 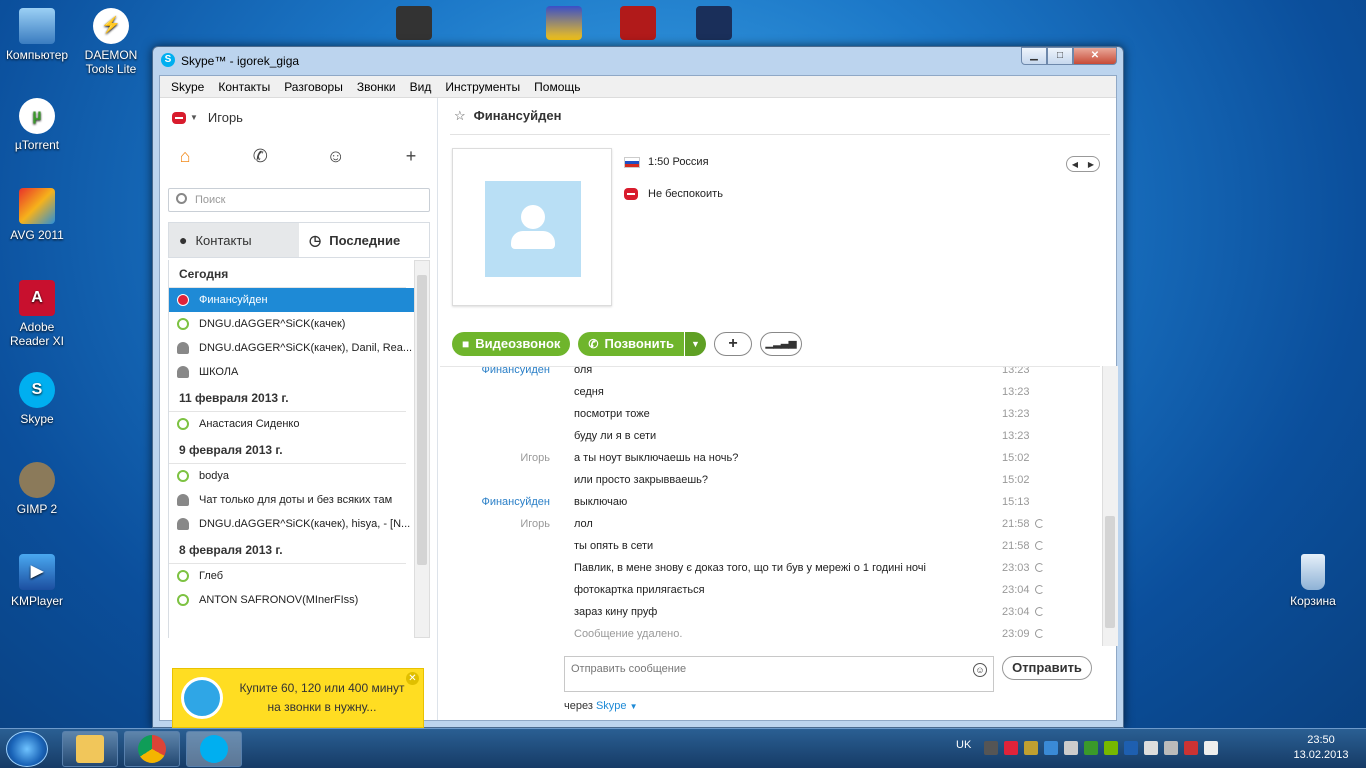 What do you see at coordinates (1060, 56) in the screenshot?
I see `maximize-button: □` at bounding box center [1060, 56].